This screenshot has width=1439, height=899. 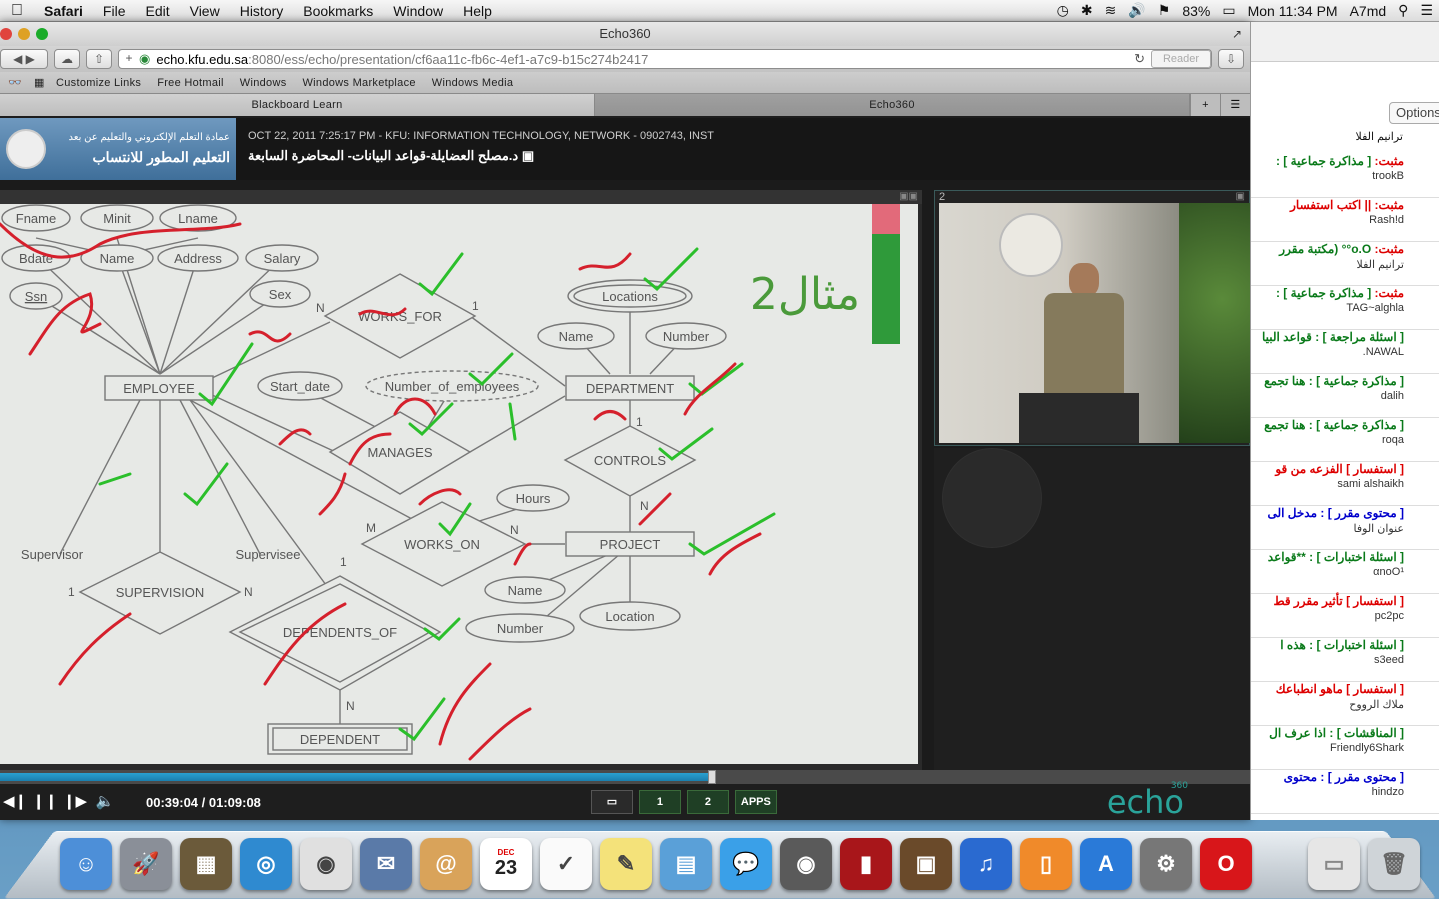 I want to click on thread-item: [ محتوى مقرر ] : مدخل الى عنوان الوفا, so click(x=1345, y=528).